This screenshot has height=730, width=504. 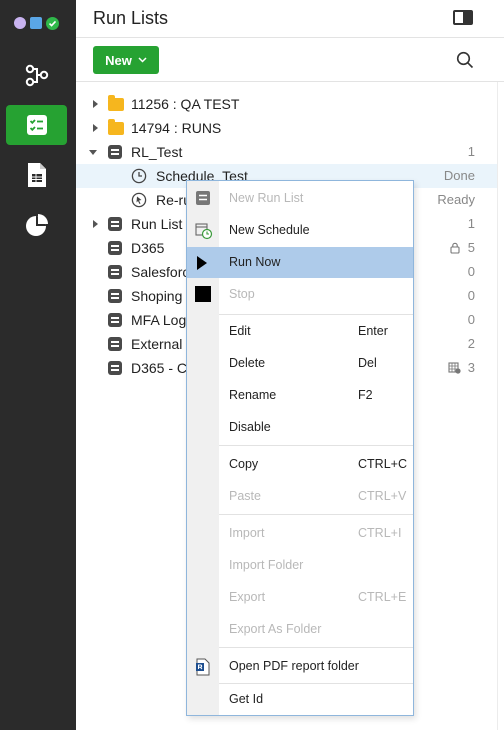 What do you see at coordinates (382, 496) in the screenshot?
I see `menu-item-shortcut: CTRL+V` at bounding box center [382, 496].